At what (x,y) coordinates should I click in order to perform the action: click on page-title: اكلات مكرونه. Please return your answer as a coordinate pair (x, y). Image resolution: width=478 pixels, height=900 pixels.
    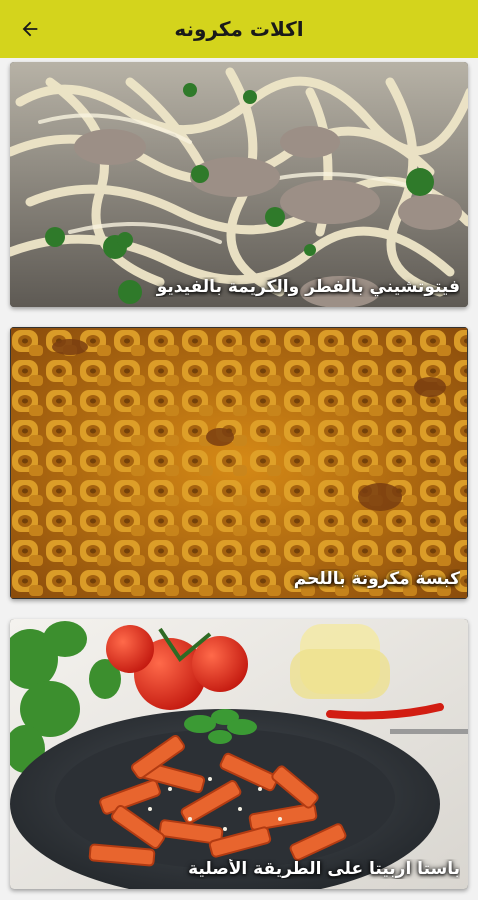
    Looking at the image, I should click on (239, 29).